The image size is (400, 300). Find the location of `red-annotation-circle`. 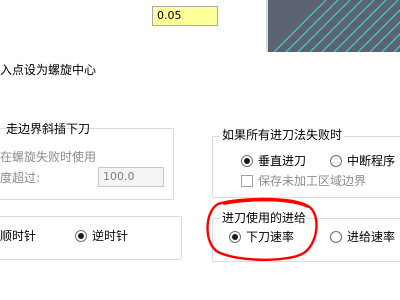

red-annotation-circle is located at coordinates (262, 229).